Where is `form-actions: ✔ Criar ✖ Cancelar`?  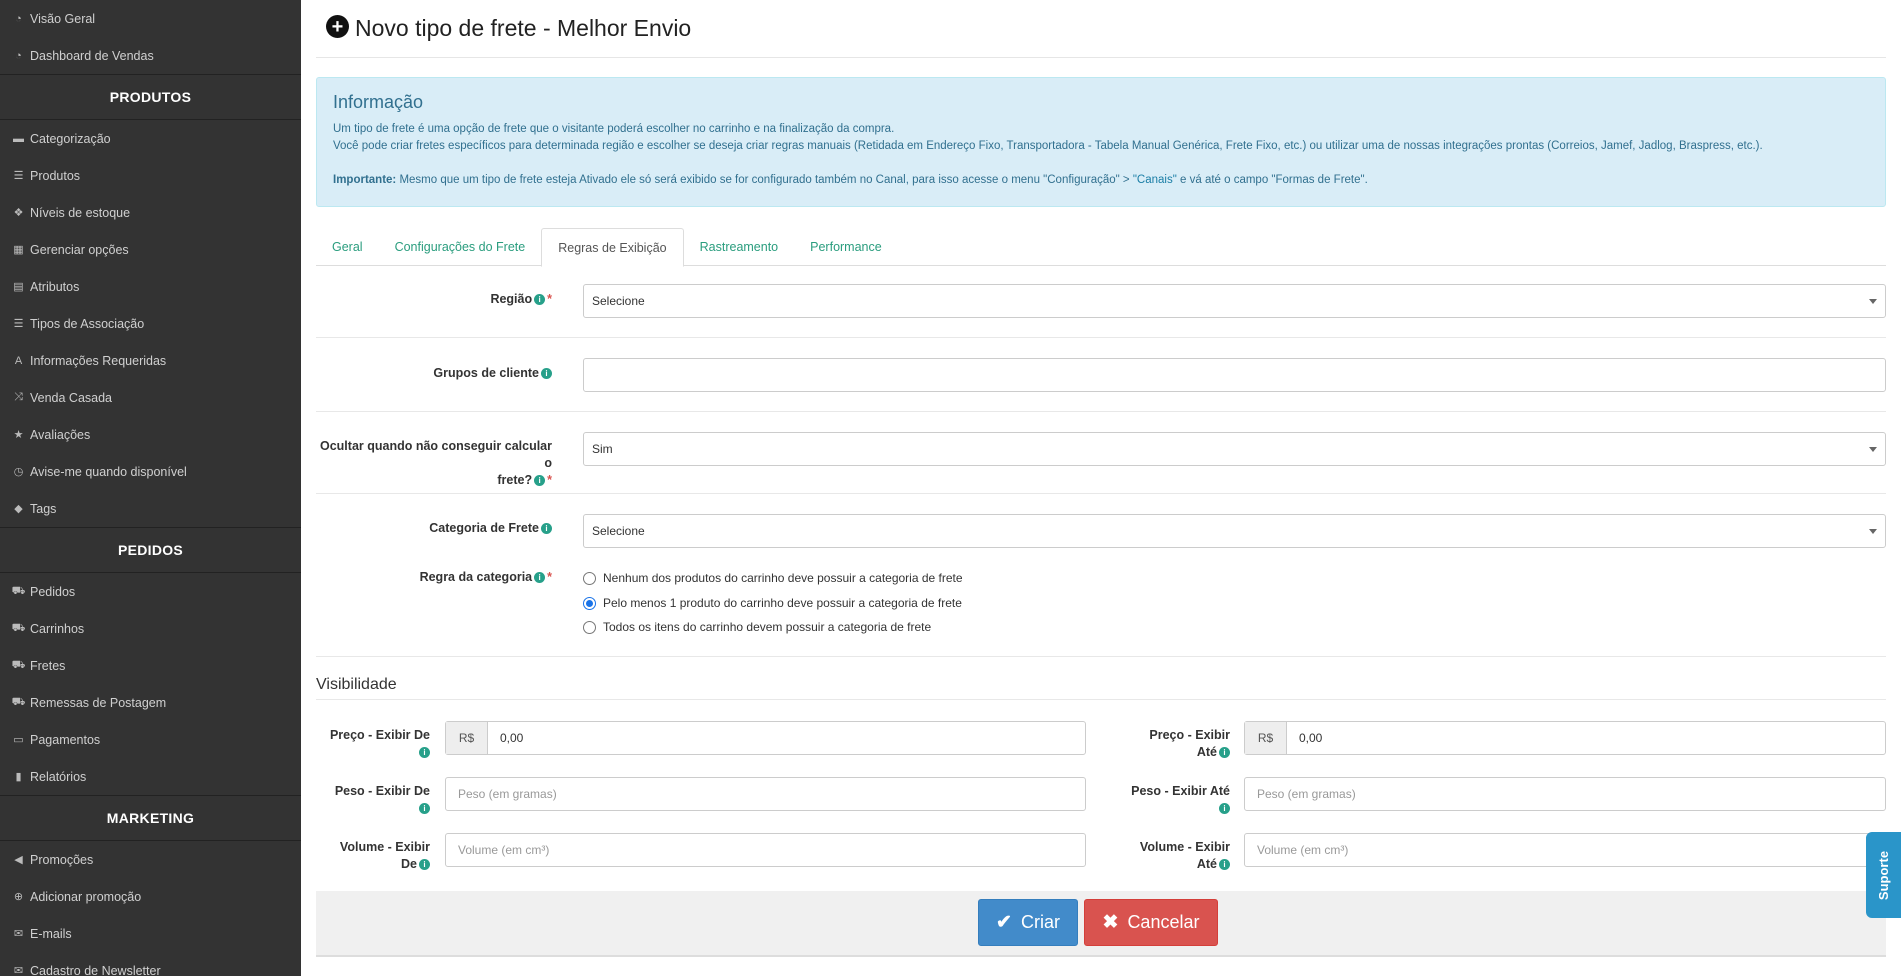 form-actions: ✔ Criar ✖ Cancelar is located at coordinates (1101, 924).